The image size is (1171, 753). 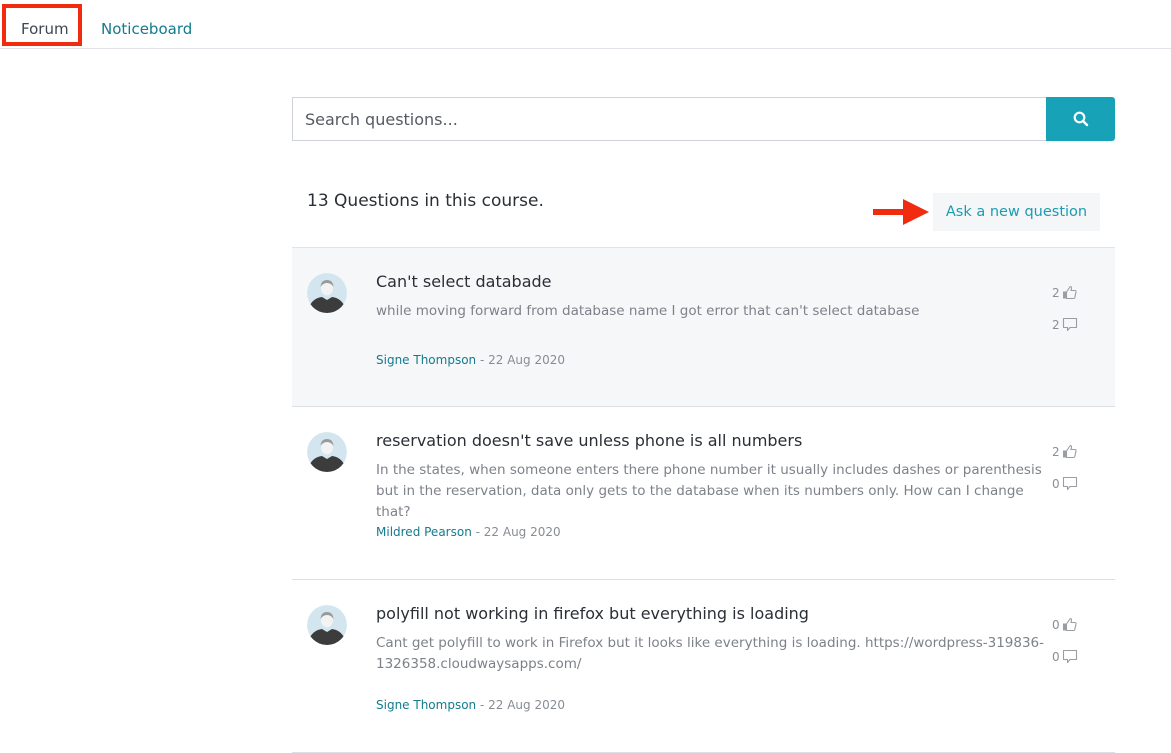 What do you see at coordinates (425, 201) in the screenshot?
I see `question-count: 13 Questions in this course.` at bounding box center [425, 201].